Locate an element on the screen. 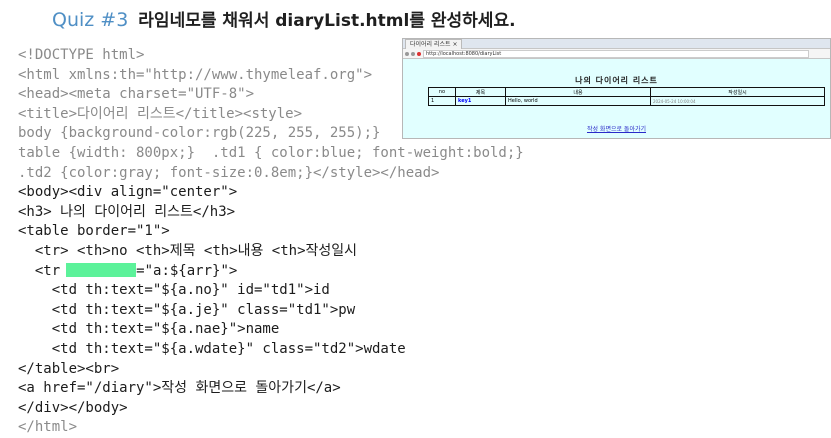  cell-no: 1 is located at coordinates (442, 101).